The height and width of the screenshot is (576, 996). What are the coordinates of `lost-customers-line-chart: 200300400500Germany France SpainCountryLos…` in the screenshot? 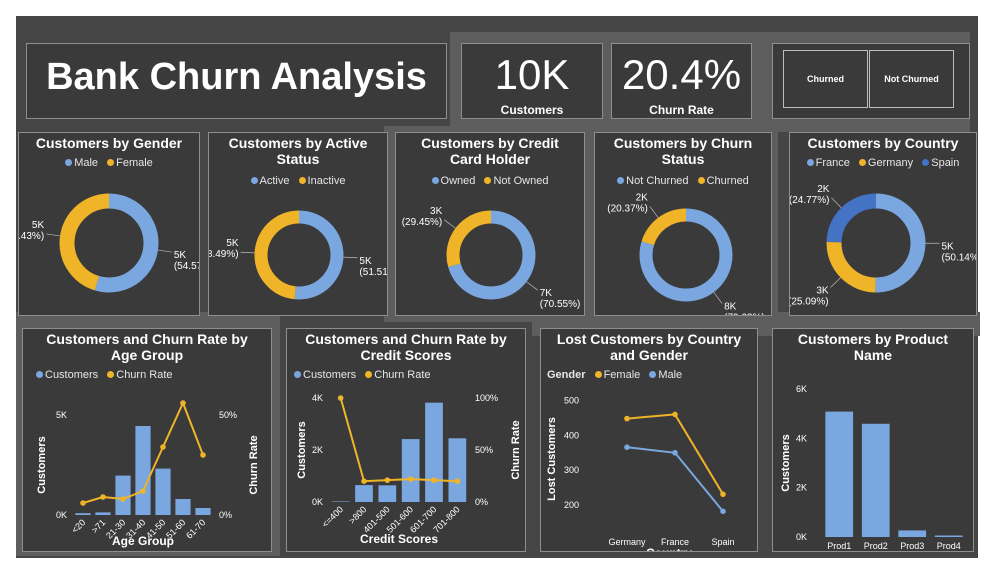 It's located at (640, 473).